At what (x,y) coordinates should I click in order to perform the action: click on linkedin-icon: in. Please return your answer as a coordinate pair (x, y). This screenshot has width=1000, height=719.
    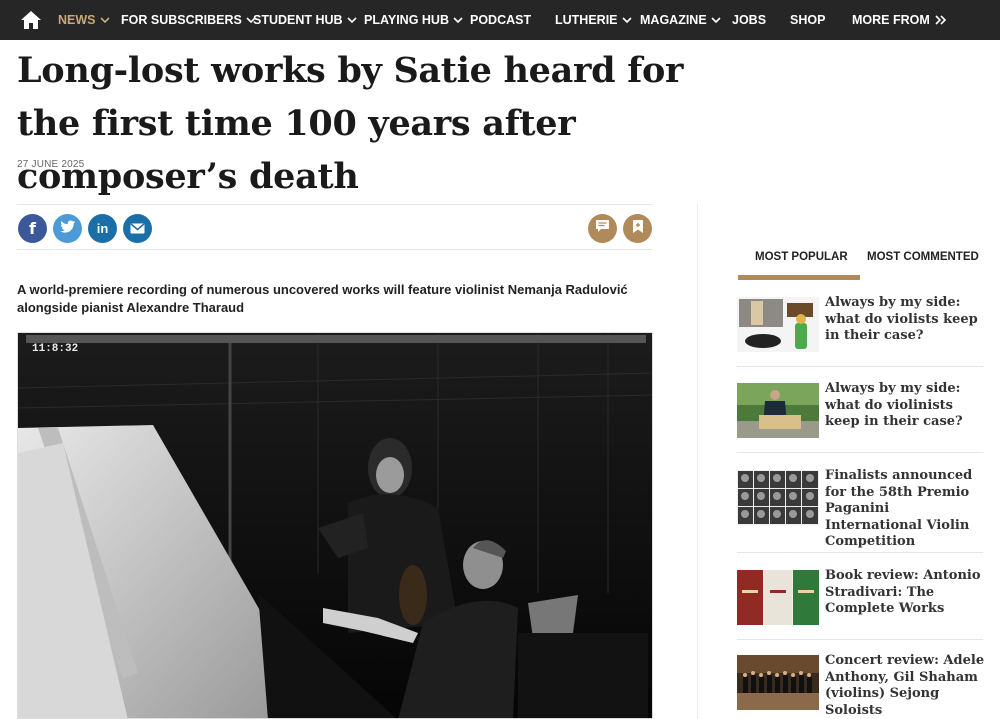
    Looking at the image, I should click on (102, 228).